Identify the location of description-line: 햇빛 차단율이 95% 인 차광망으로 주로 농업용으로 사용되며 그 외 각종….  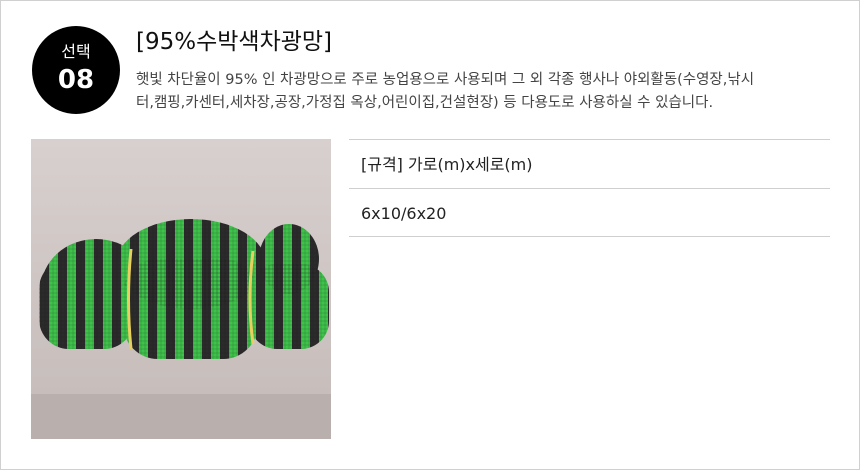
(445, 80).